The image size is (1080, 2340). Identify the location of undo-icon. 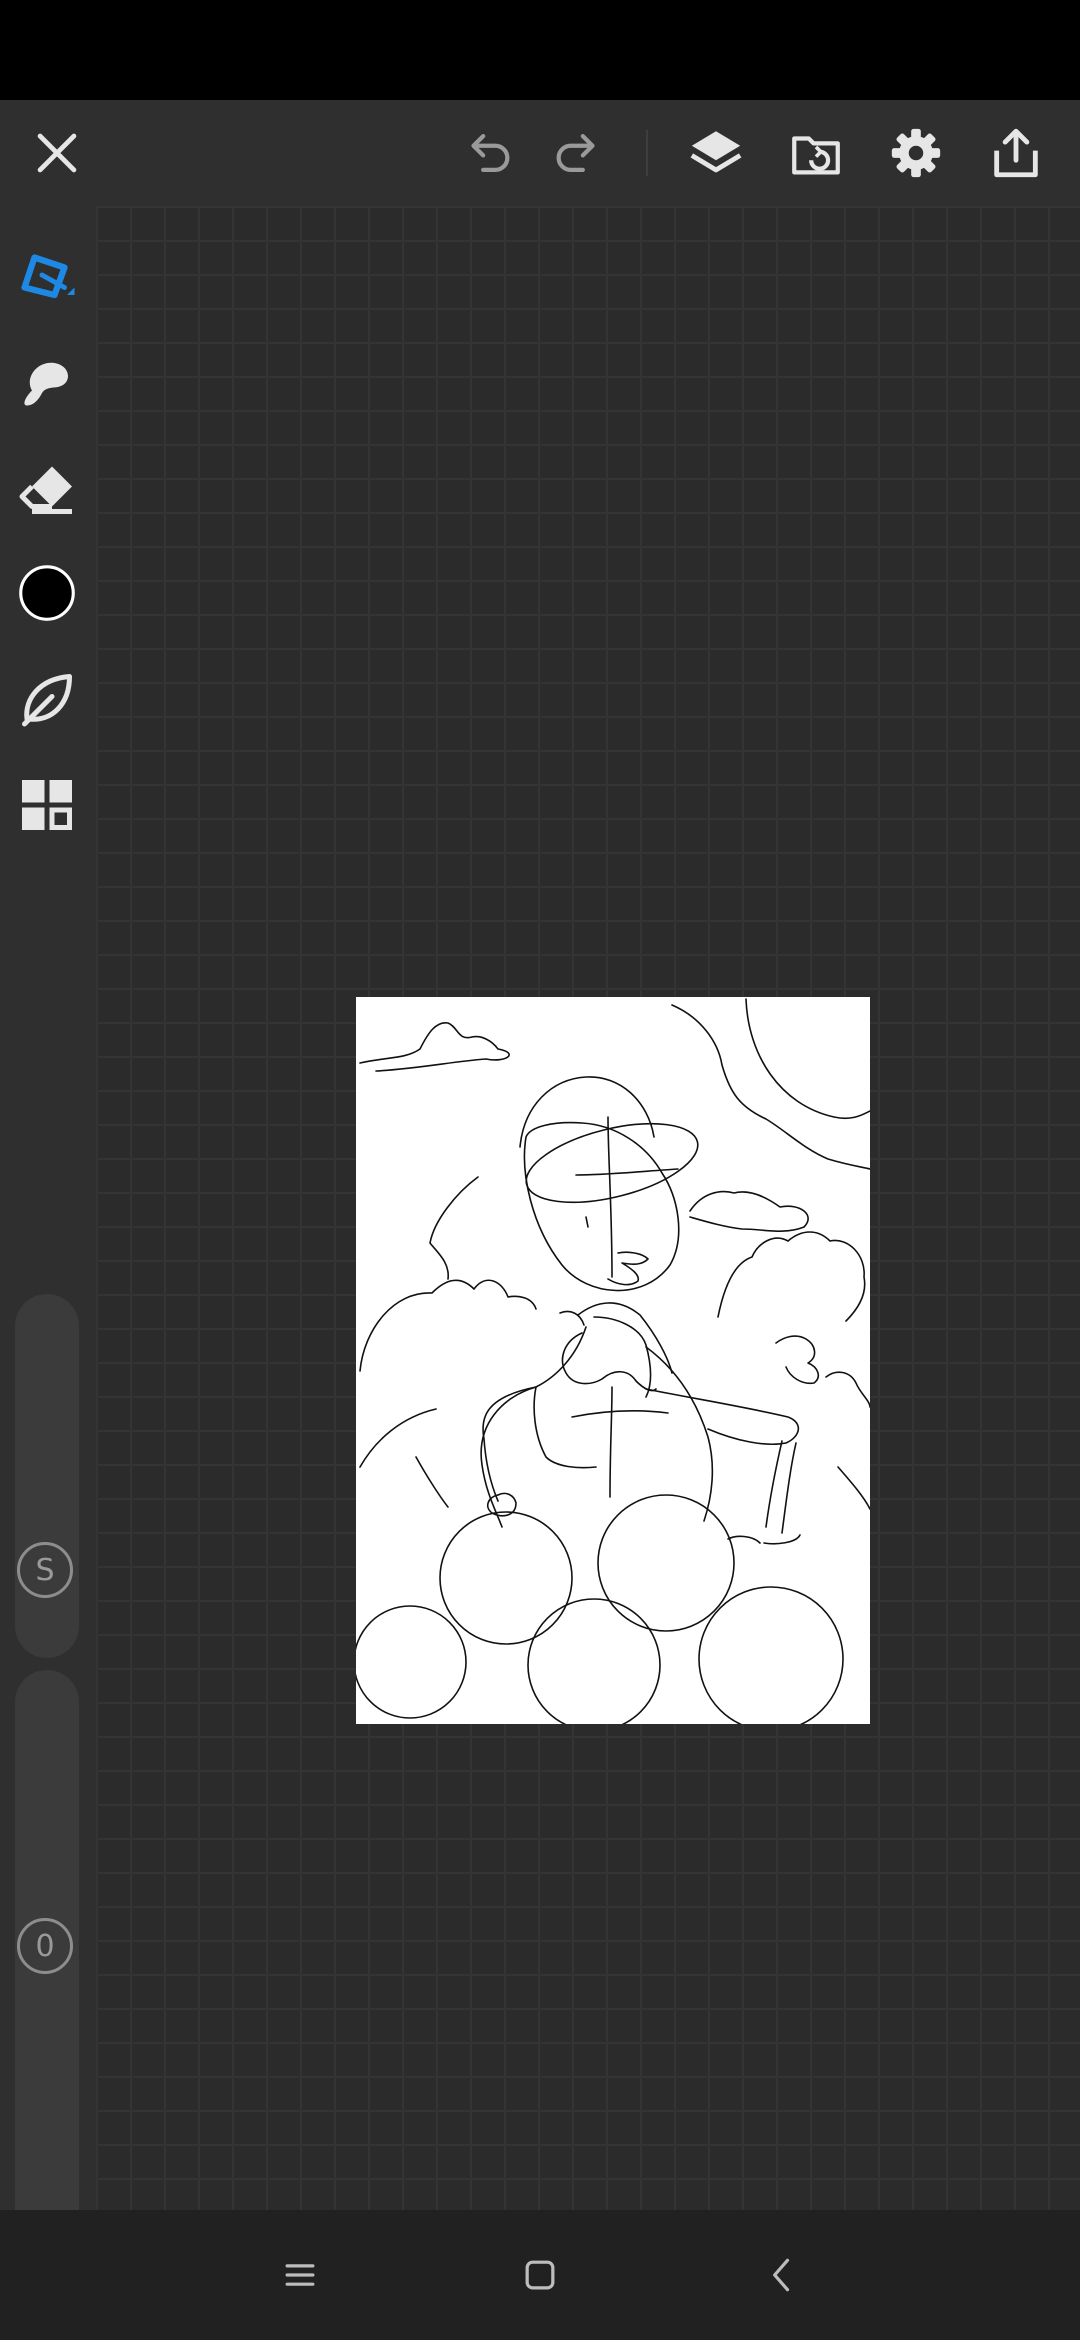
(490, 153).